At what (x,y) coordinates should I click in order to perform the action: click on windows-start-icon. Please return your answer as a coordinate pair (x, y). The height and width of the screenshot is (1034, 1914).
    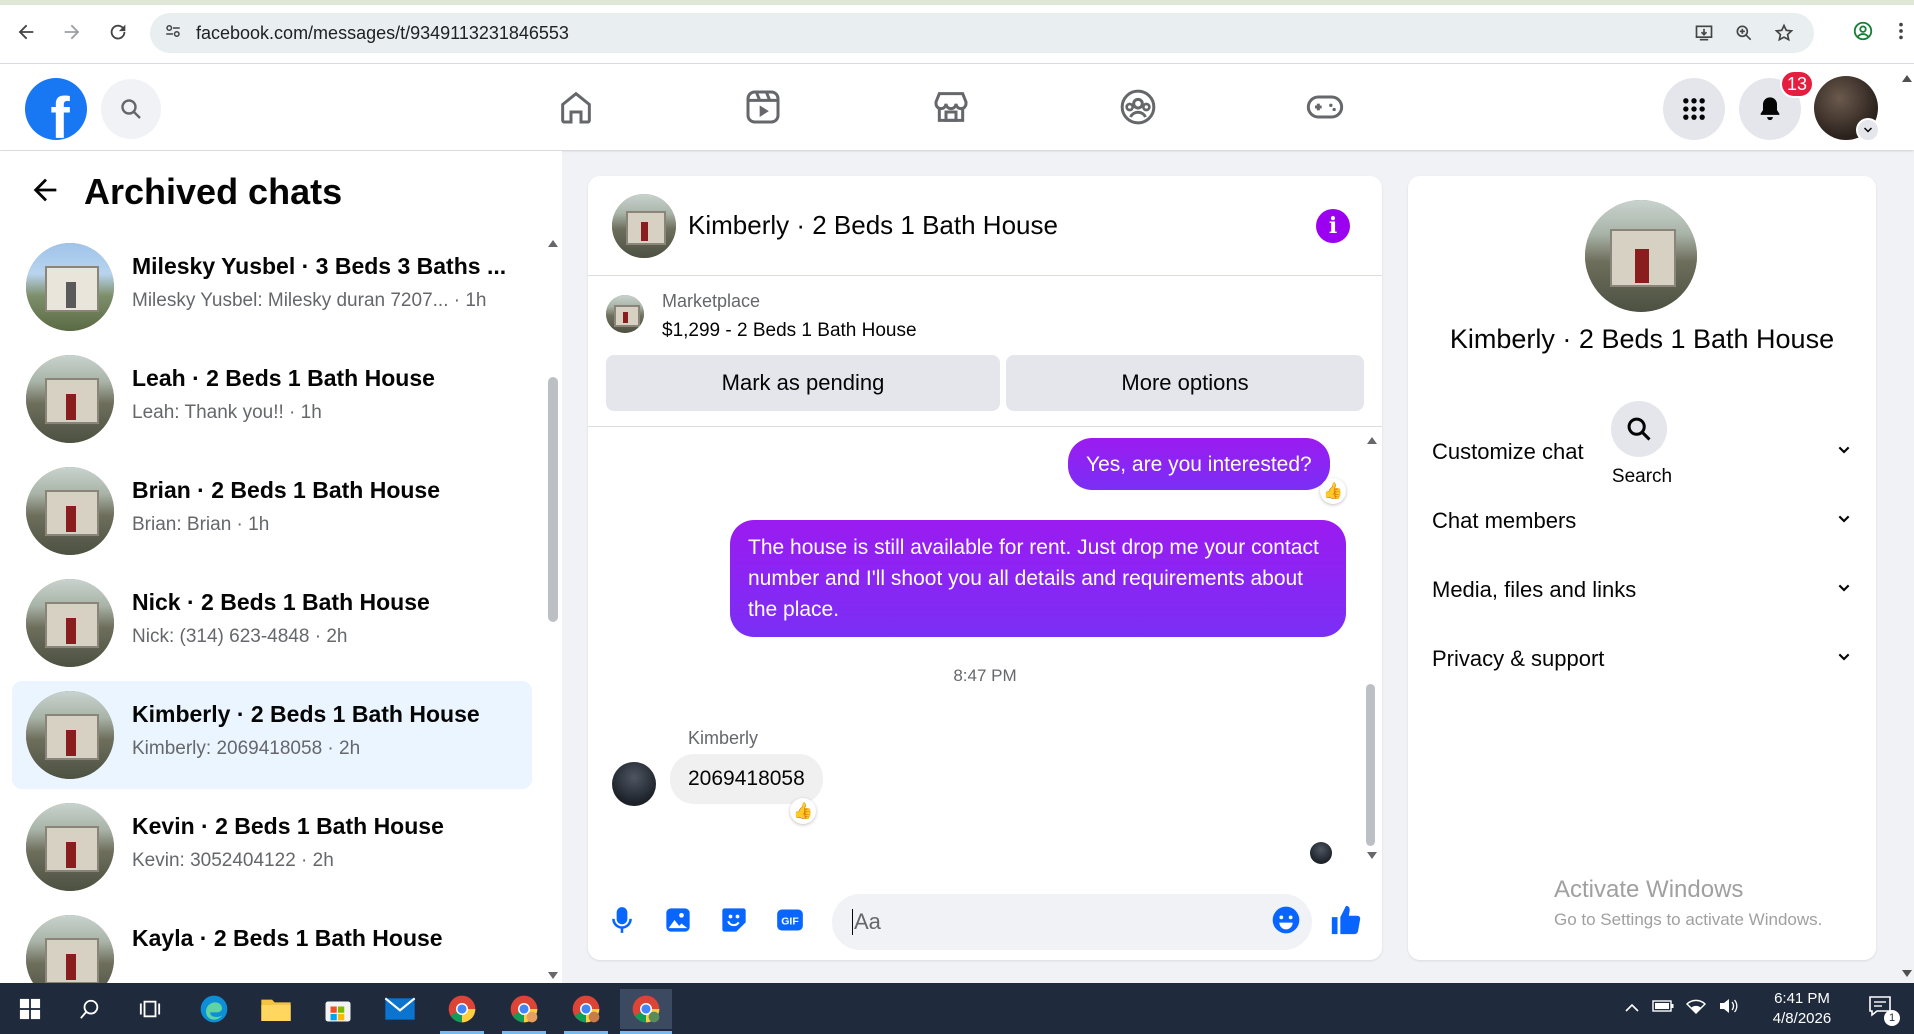
    Looking at the image, I should click on (30, 1009).